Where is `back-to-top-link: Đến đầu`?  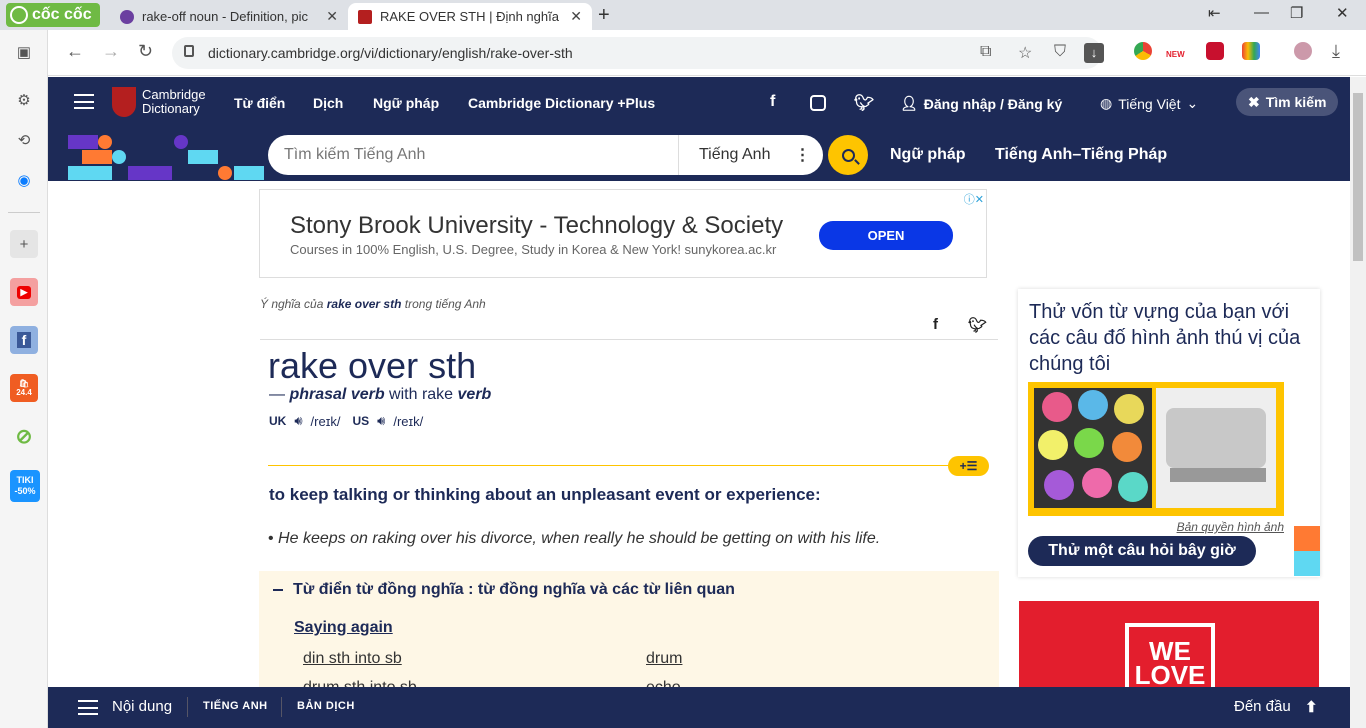 back-to-top-link: Đến đầu is located at coordinates (1262, 706).